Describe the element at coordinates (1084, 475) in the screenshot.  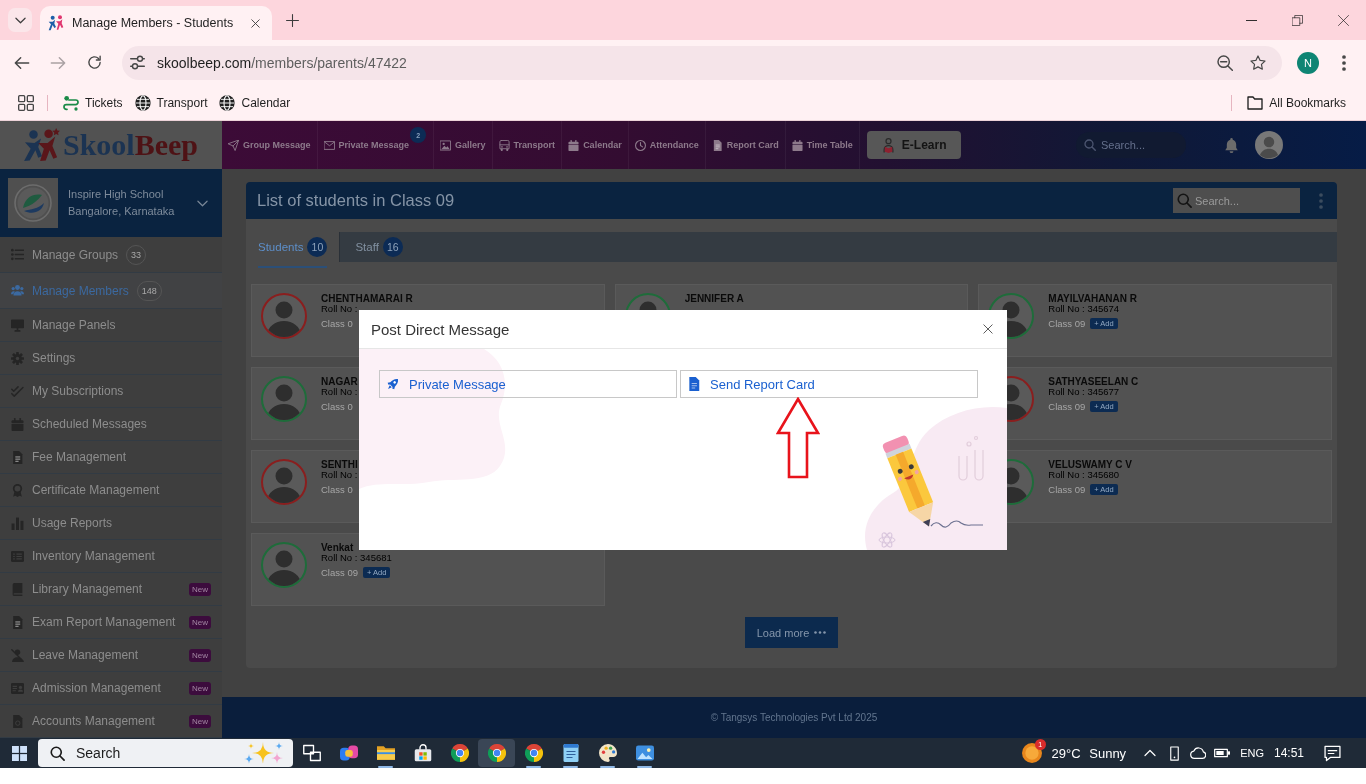
I see `roll-number: Roll No : 345680` at that location.